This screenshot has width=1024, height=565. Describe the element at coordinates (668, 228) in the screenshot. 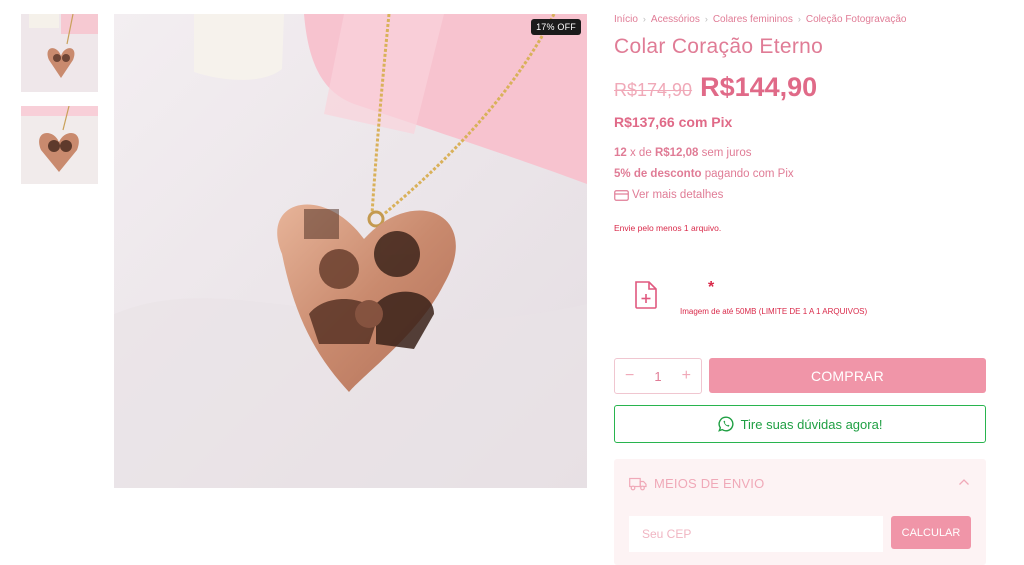

I see `upload-warning: Envie pelo menos 1 arquivo.` at that location.